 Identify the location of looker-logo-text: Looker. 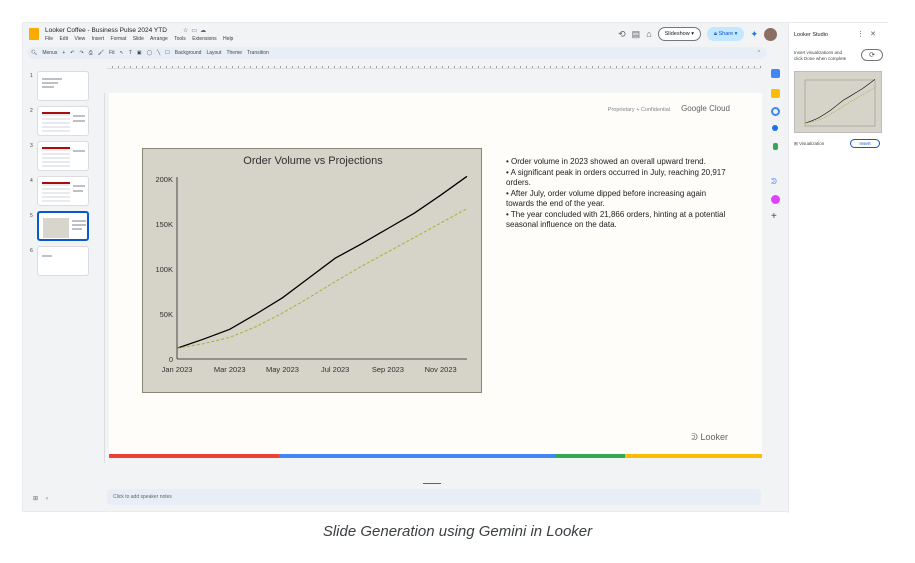
(714, 437).